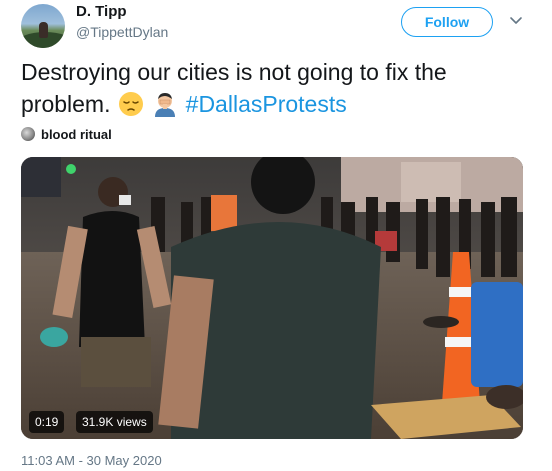 This screenshot has height=471, width=552. What do you see at coordinates (165, 105) in the screenshot?
I see `person-facepalming-emoji` at bounding box center [165, 105].